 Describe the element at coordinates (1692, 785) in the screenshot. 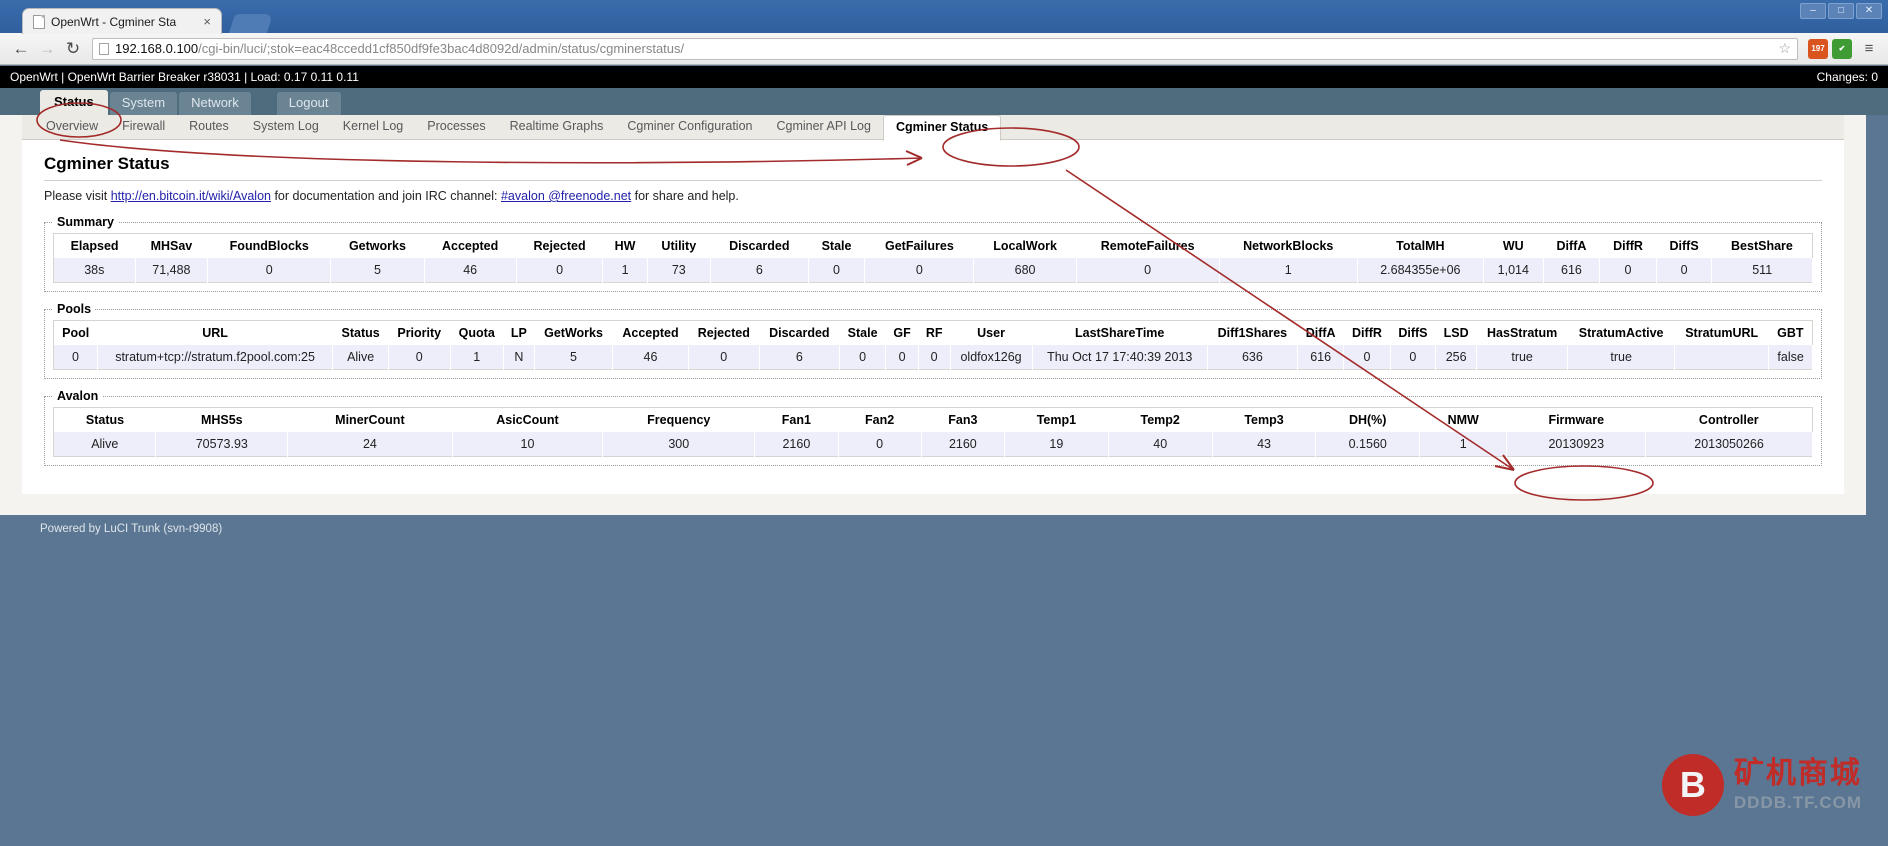

I see `bitcoin-badge-icon: B` at that location.